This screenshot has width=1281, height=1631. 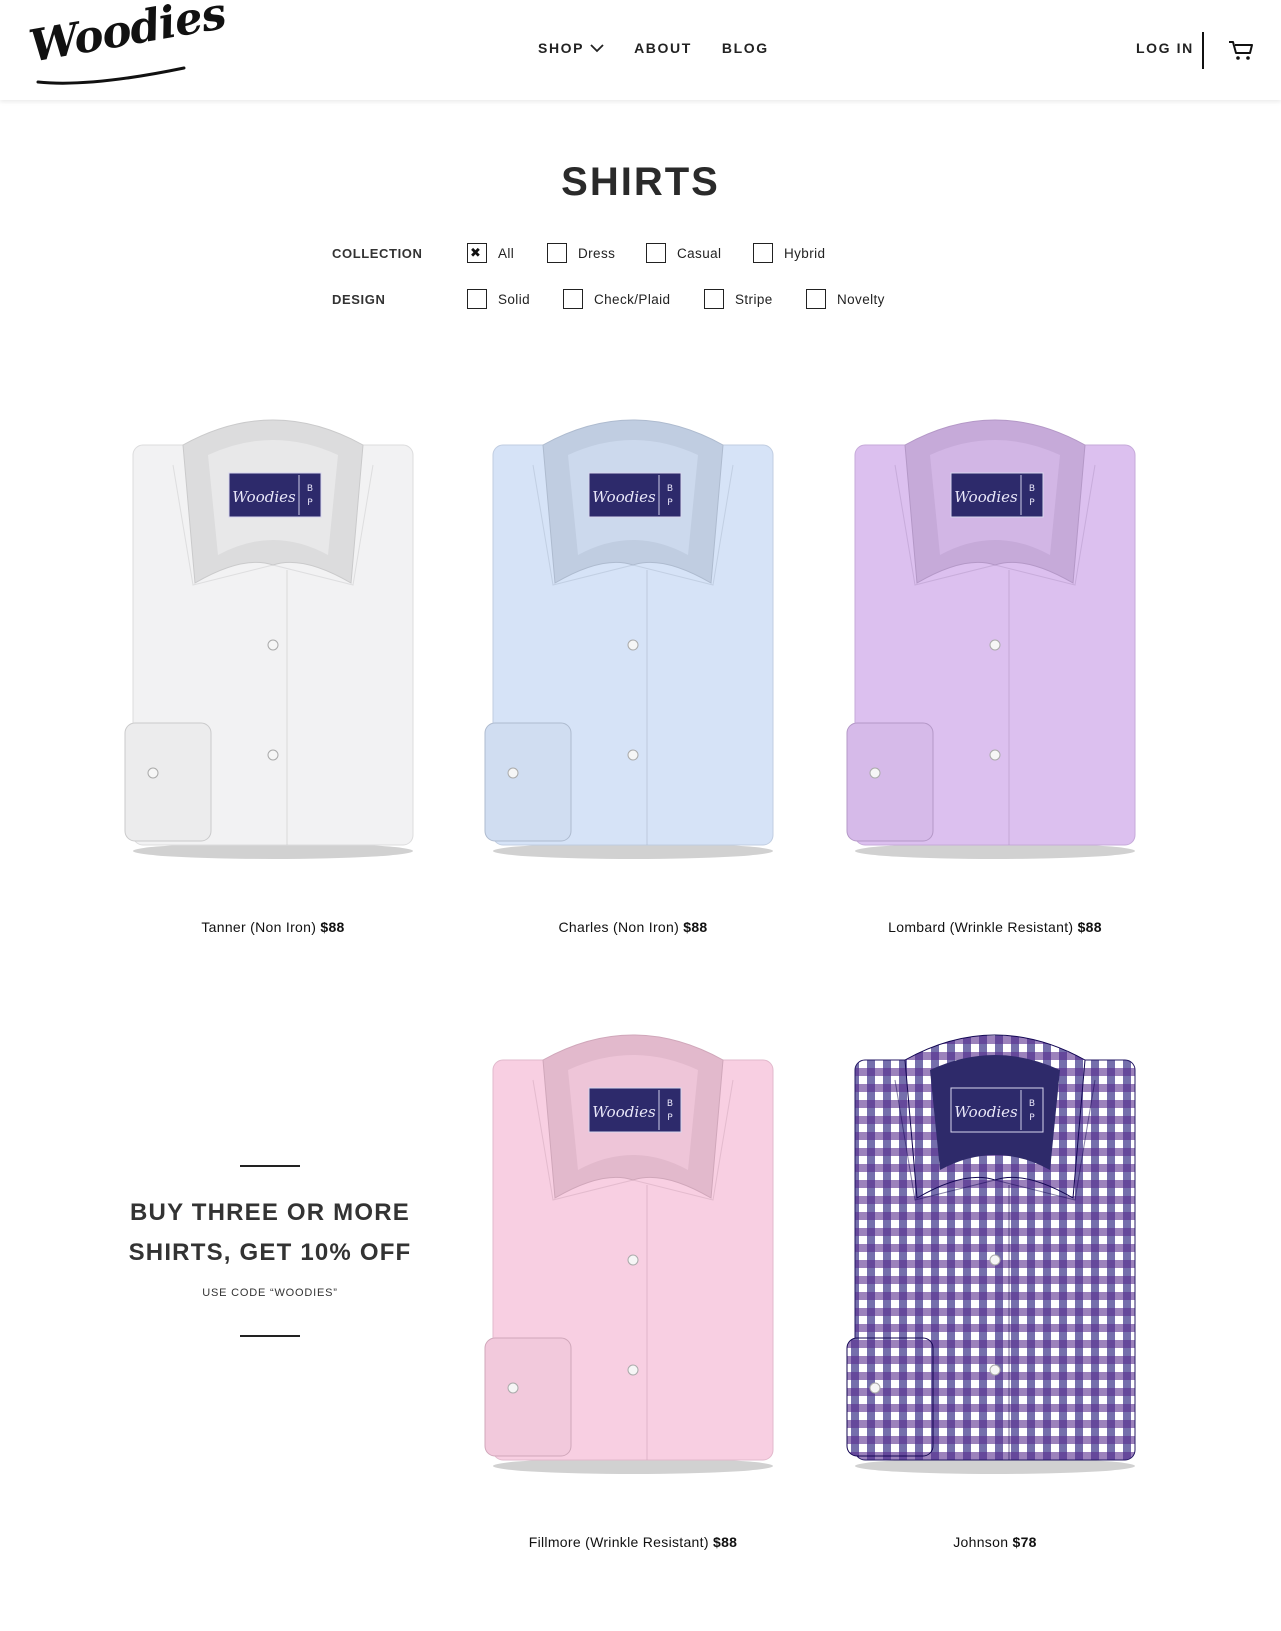 I want to click on nav-shop: SHOP, so click(x=571, y=48).